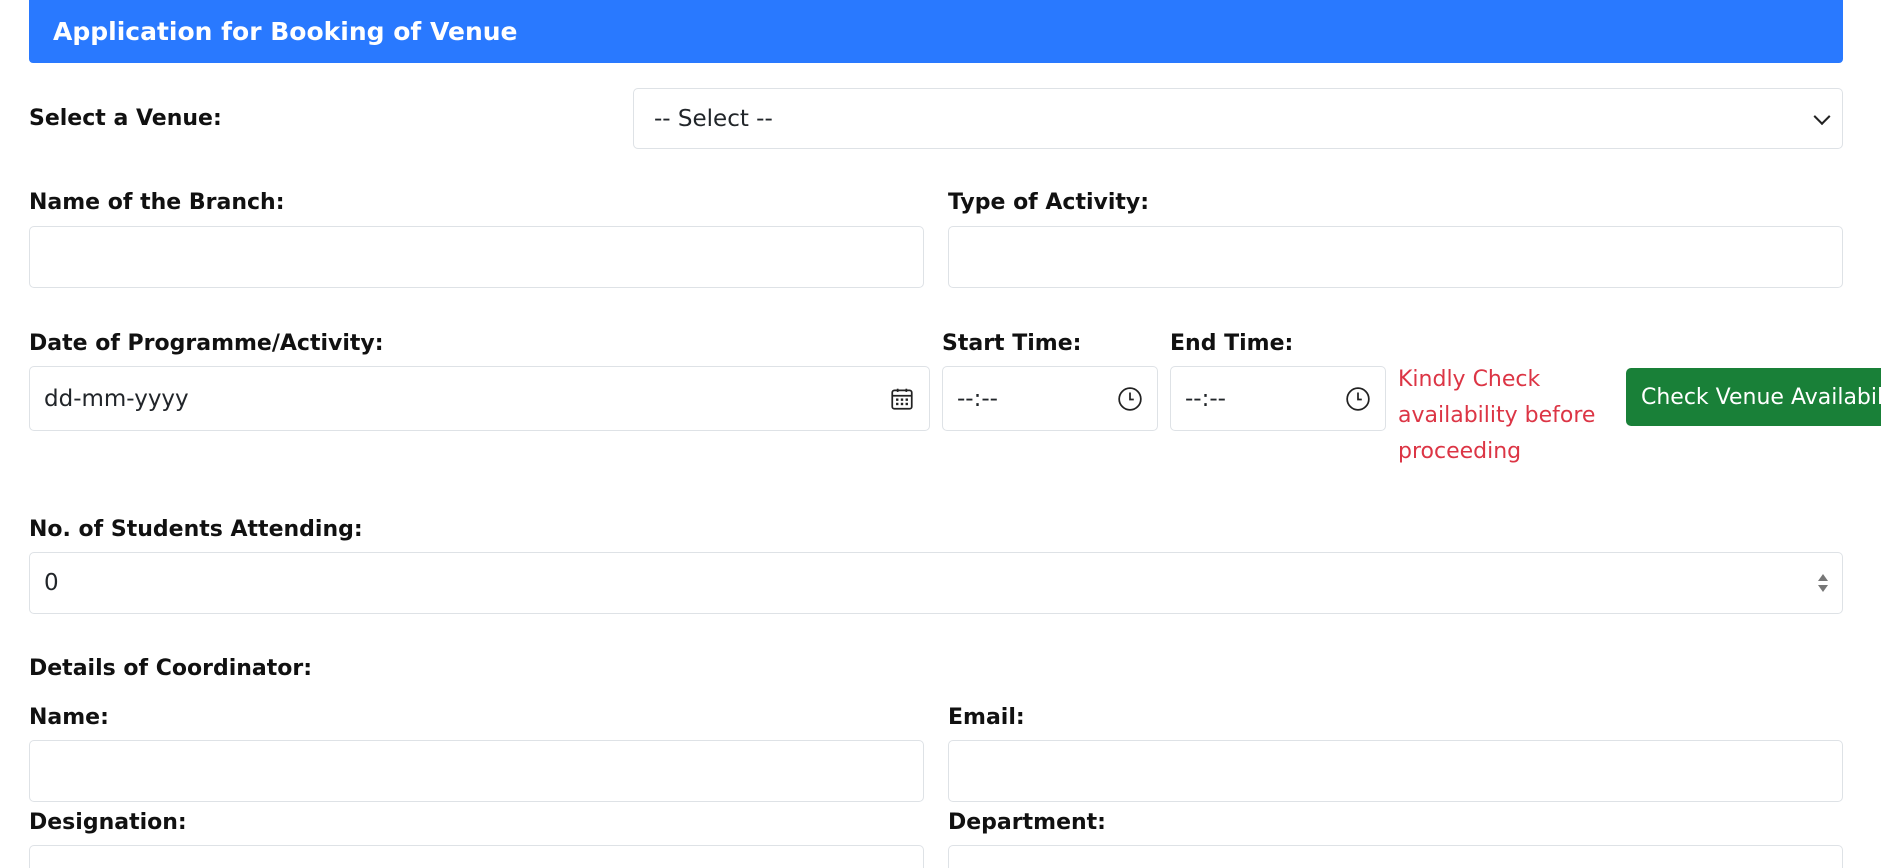  I want to click on spinner-up-icon, so click(1823, 577).